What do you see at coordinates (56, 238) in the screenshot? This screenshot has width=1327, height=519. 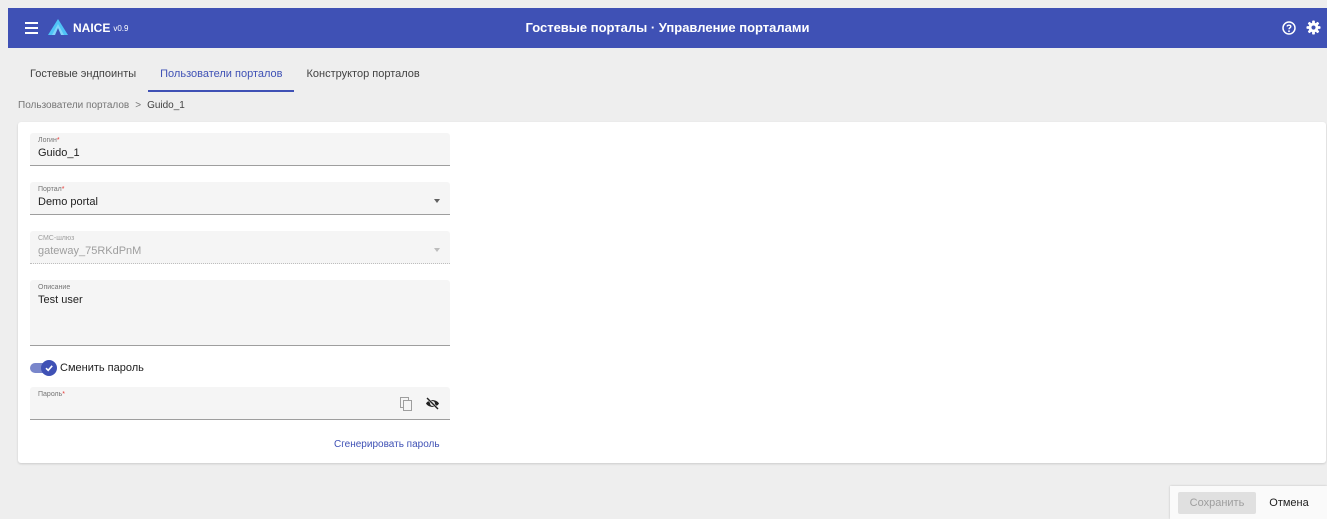 I see `sms-gateway-label: СМС-шлюз` at bounding box center [56, 238].